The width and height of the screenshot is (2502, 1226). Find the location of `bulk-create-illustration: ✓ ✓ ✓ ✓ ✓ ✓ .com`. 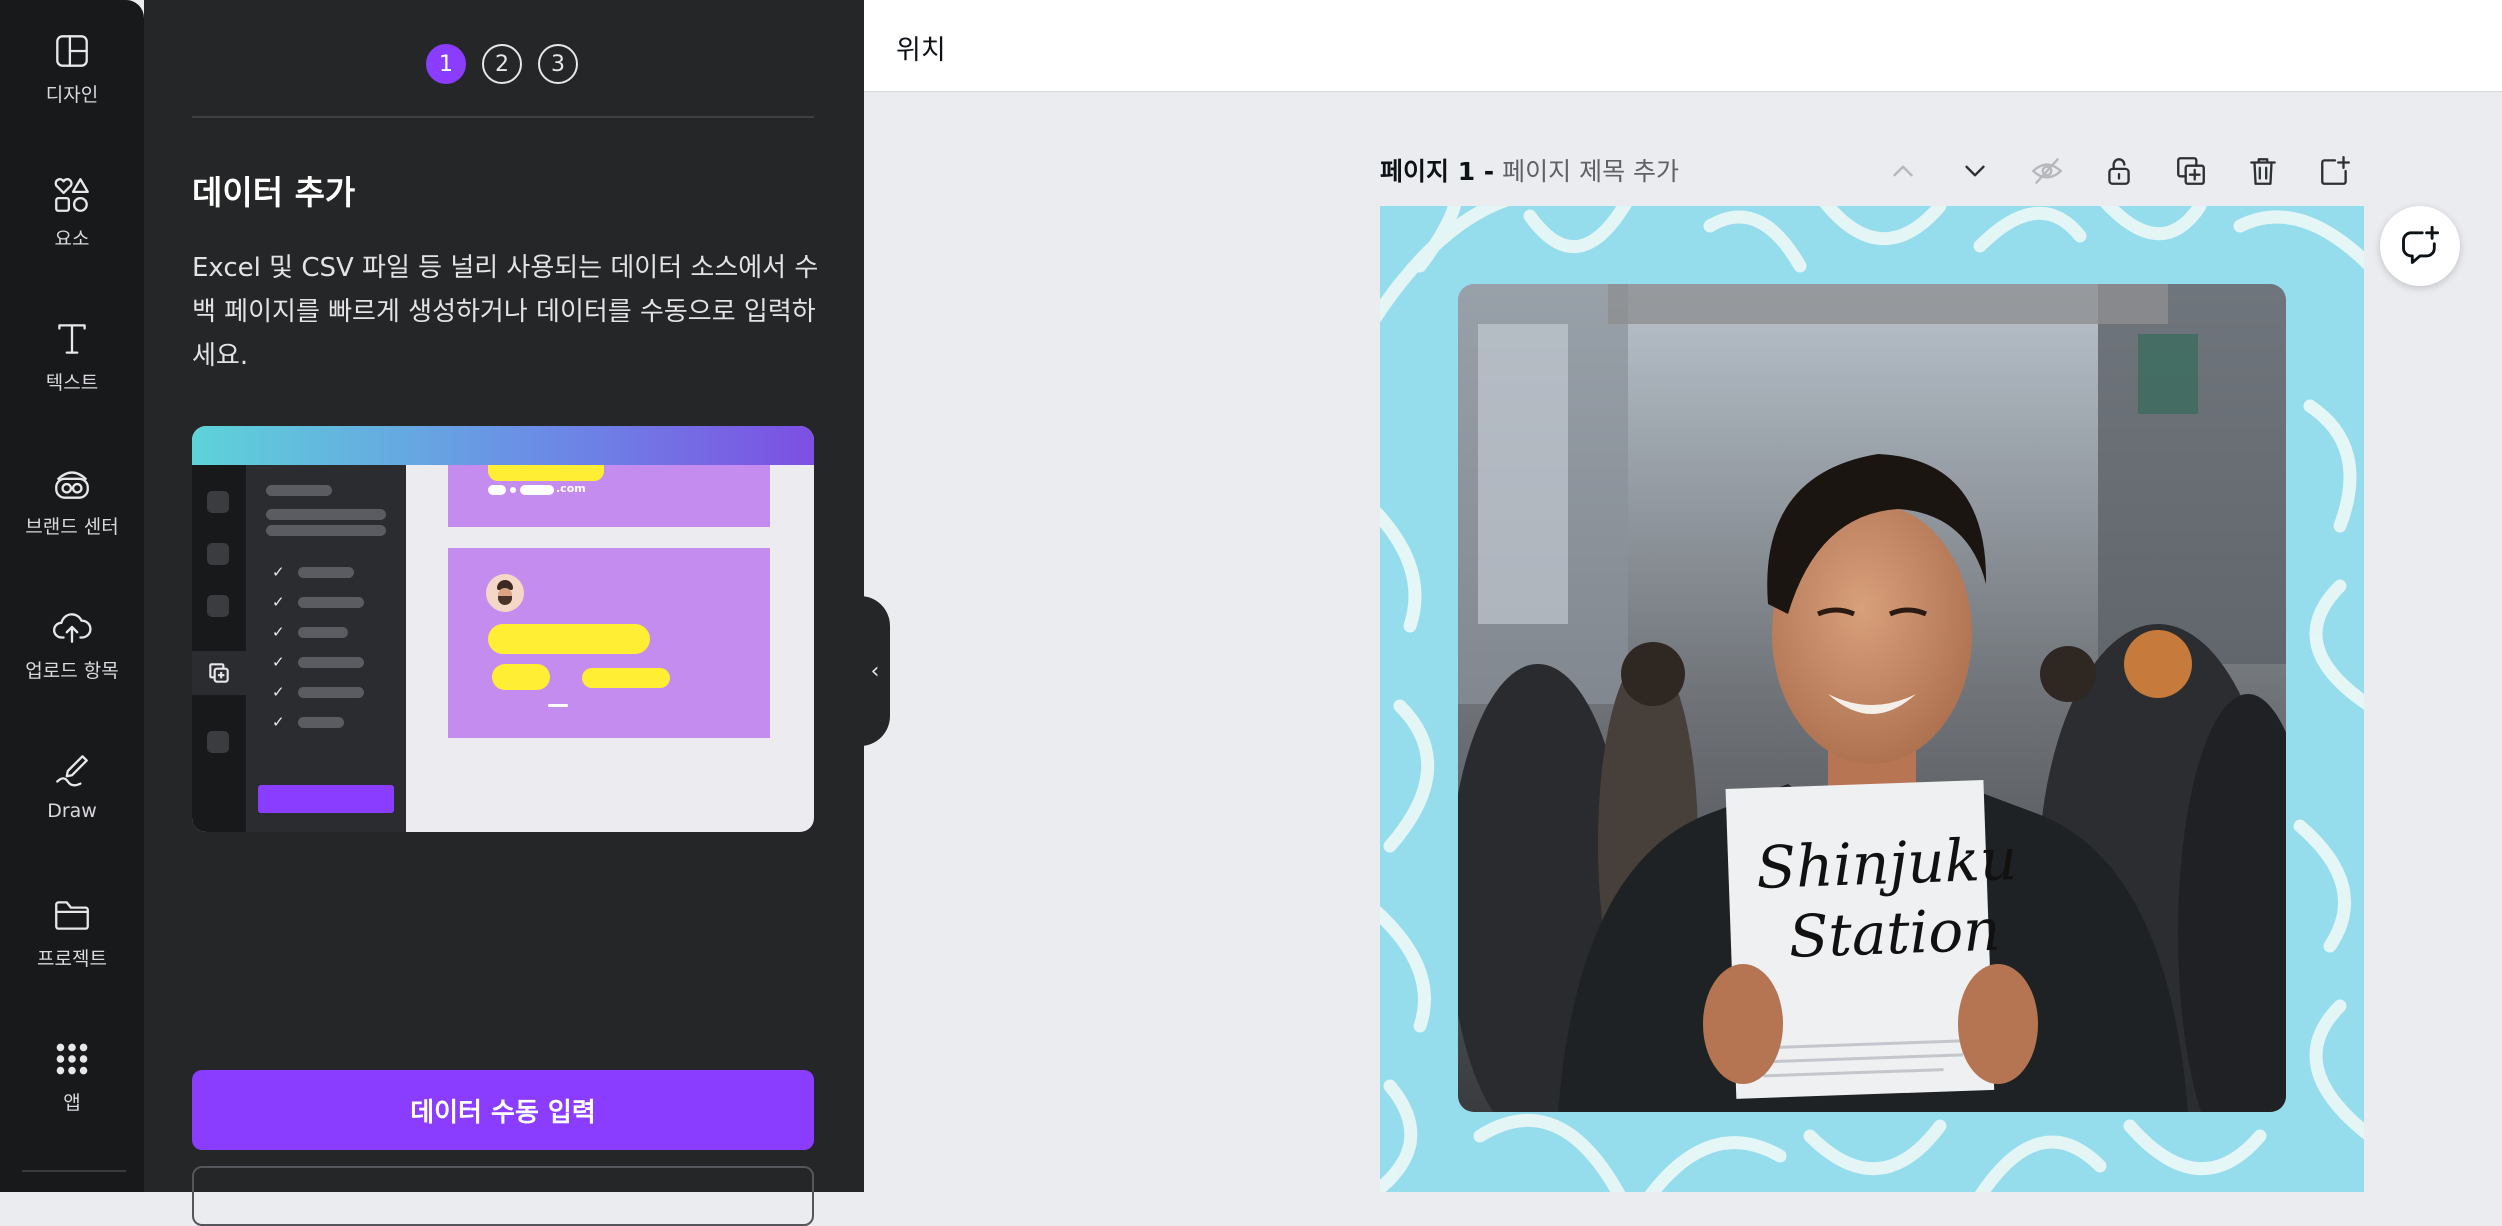

bulk-create-illustration: ✓ ✓ ✓ ✓ ✓ ✓ .com is located at coordinates (503, 629).